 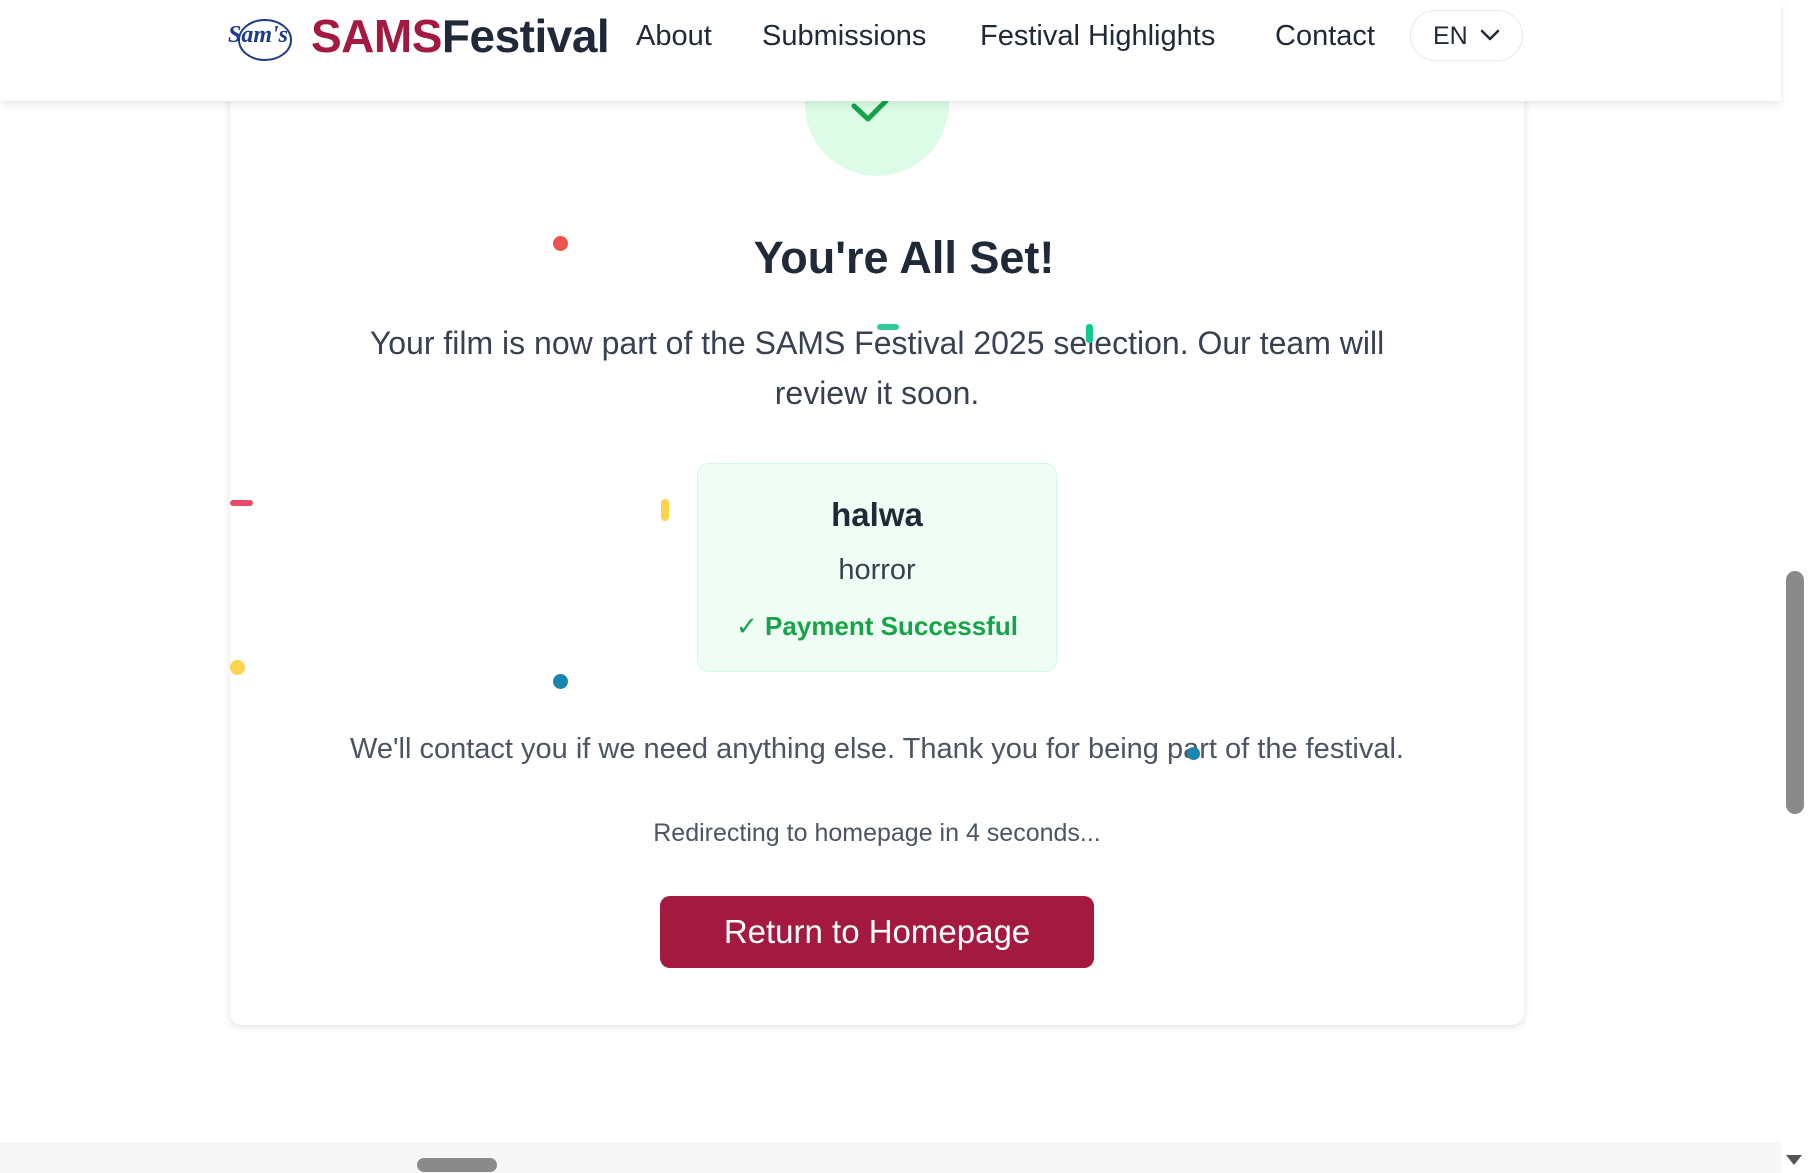 I want to click on nav-contact: Contact, so click(x=1325, y=36).